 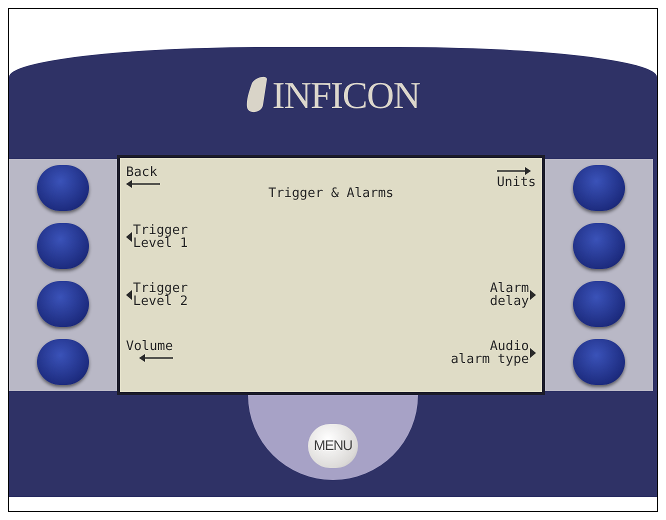 What do you see at coordinates (509, 301) in the screenshot?
I see `softkey-label: delay` at bounding box center [509, 301].